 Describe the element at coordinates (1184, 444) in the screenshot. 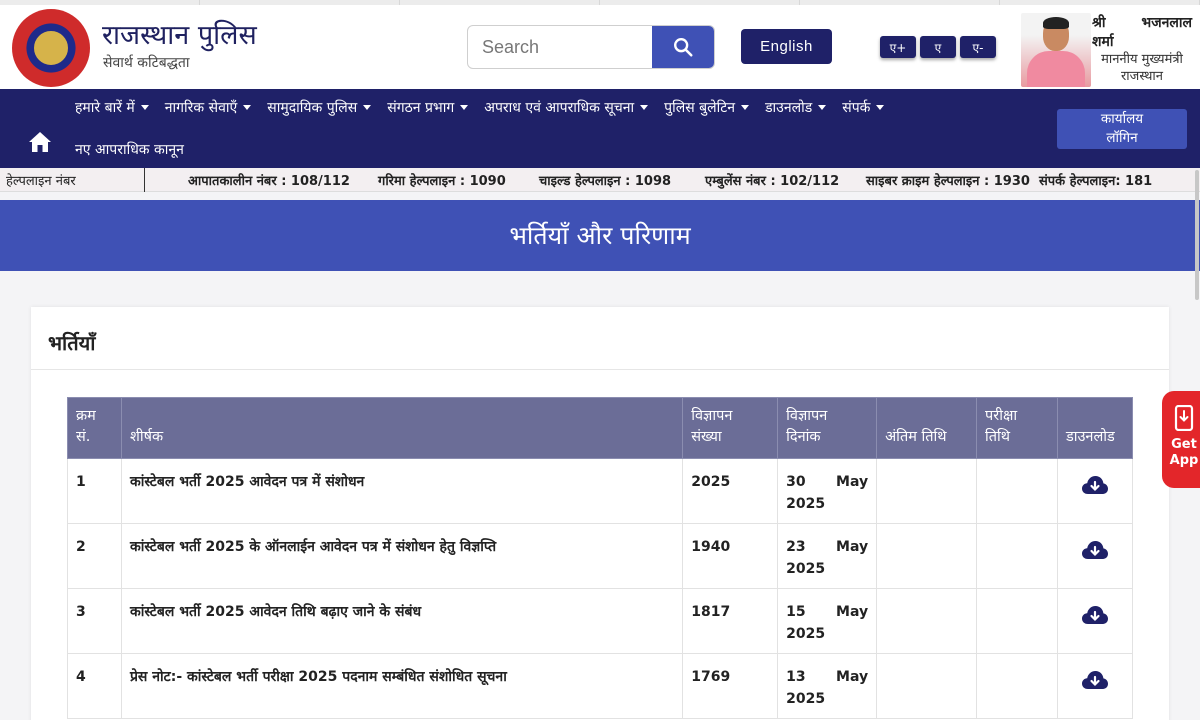

I see `get-app-label-line1: Get` at that location.